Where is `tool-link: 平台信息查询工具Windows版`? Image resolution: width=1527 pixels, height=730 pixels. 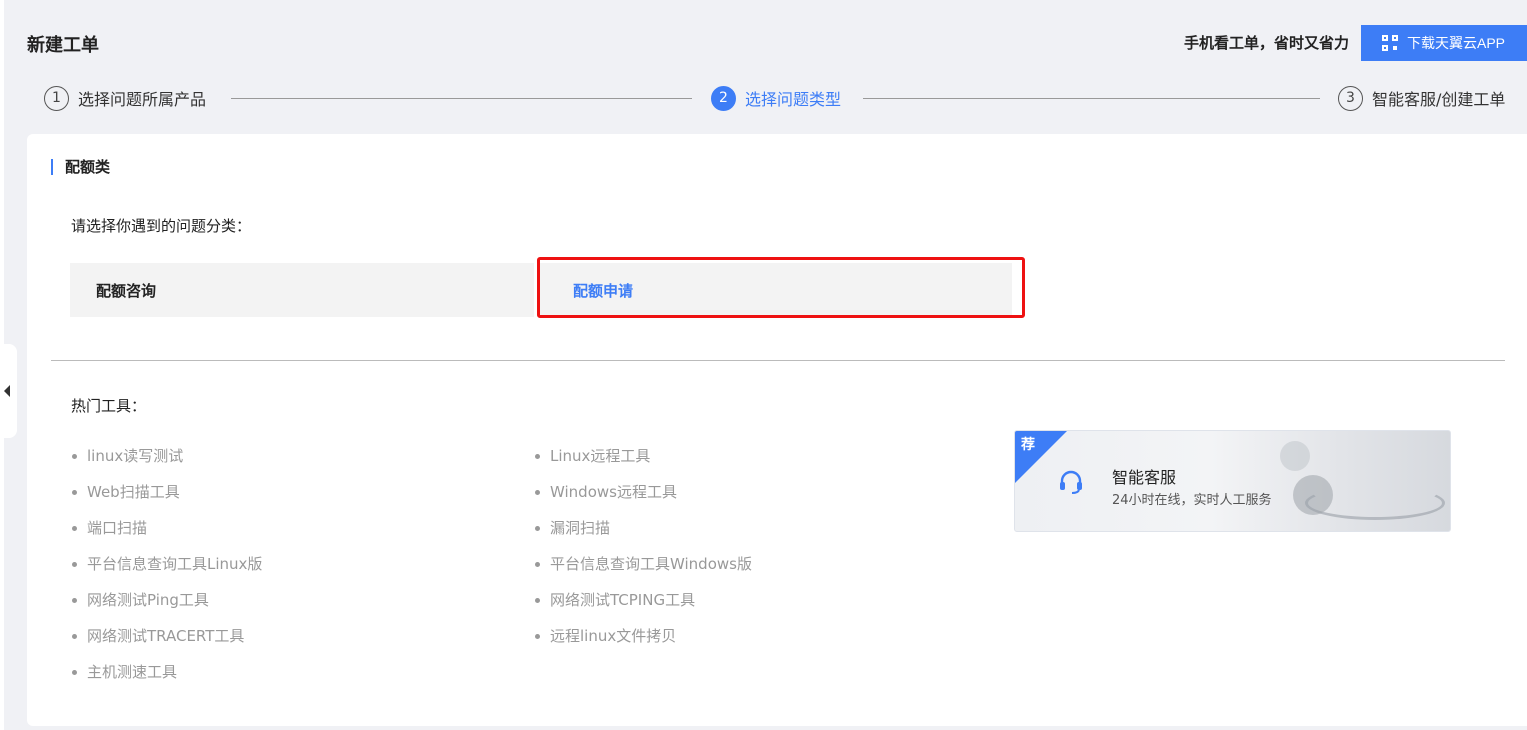
tool-link: 平台信息查询工具Windows版 is located at coordinates (643, 564).